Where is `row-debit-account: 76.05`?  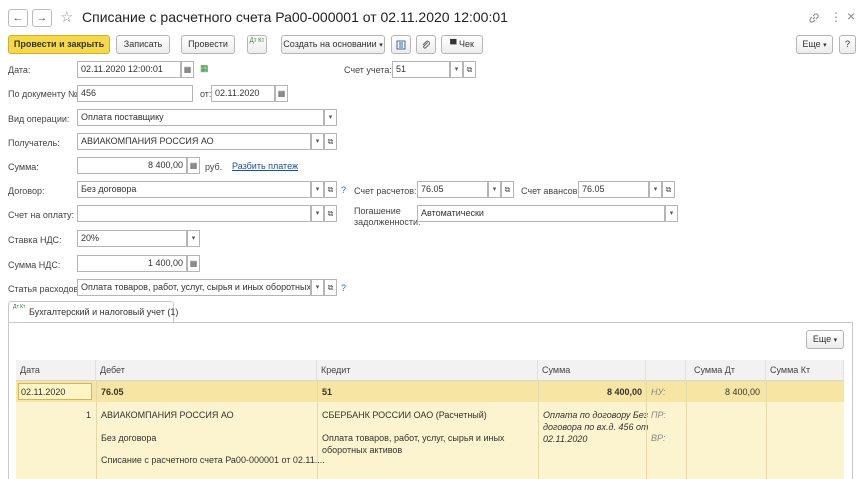
row-debit-account: 76.05 is located at coordinates (112, 392).